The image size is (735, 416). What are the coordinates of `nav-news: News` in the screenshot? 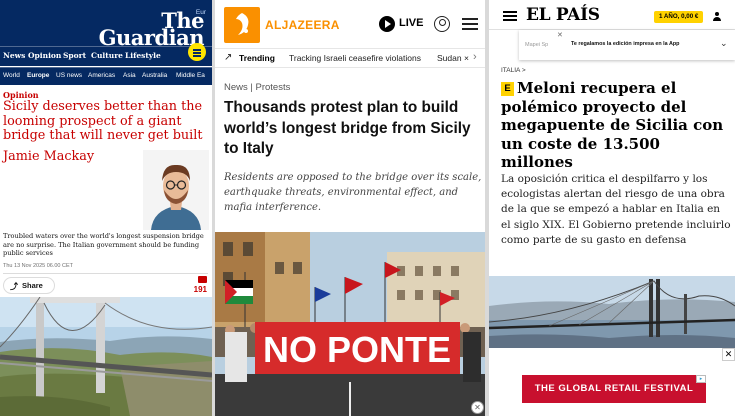 It's located at (14, 55).